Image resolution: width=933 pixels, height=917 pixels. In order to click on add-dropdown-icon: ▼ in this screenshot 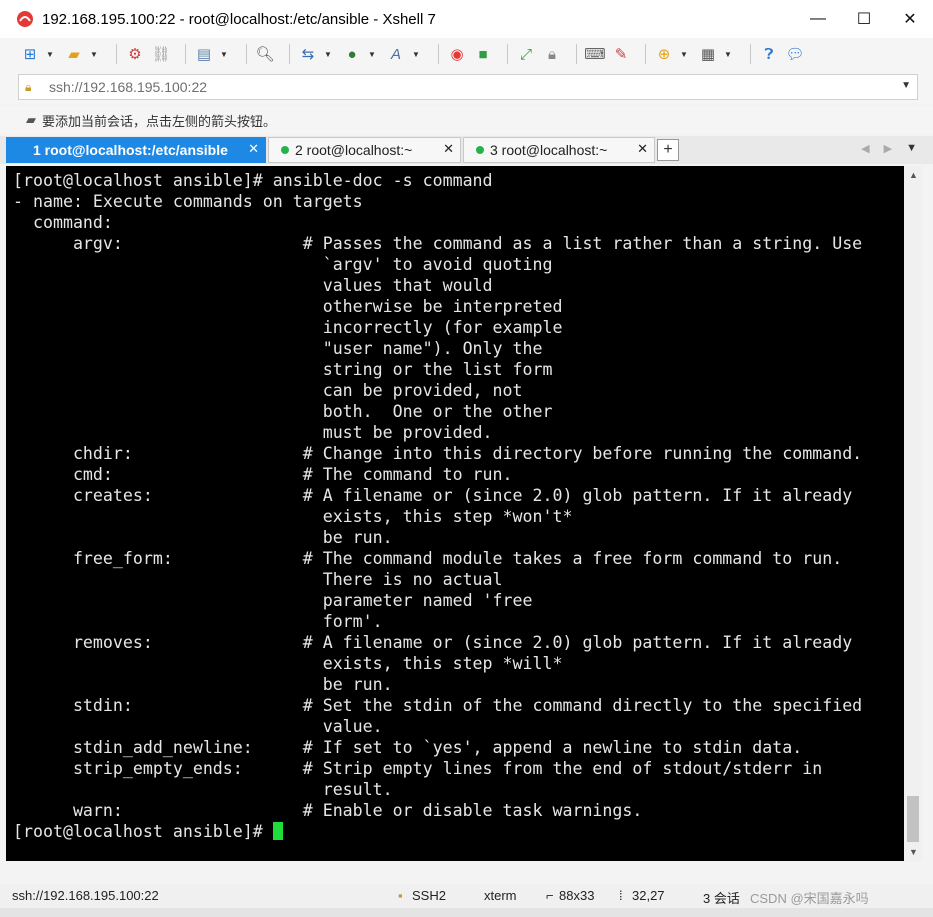, I will do `click(684, 54)`.